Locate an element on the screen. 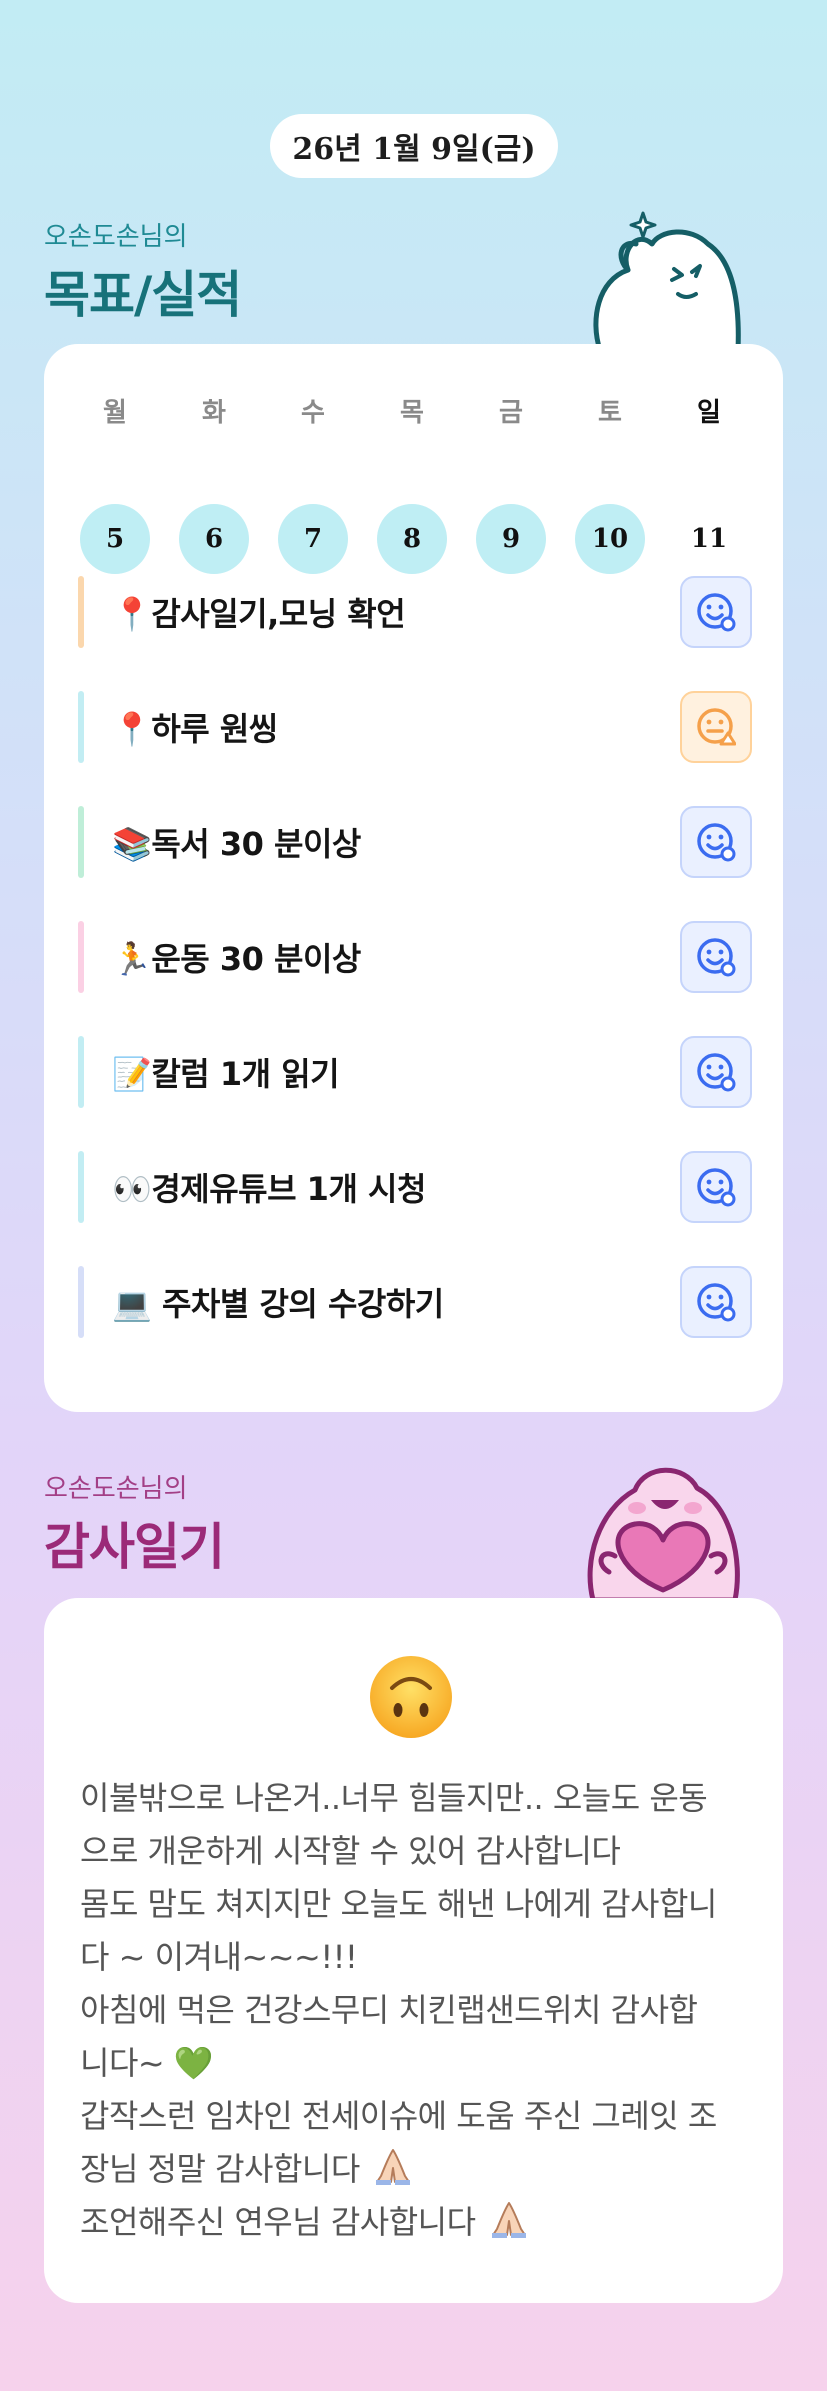 This screenshot has width=827, height=2391. diary-line: 아침에 먹은 건강스무디 치킨랩샌드위치 감사합 is located at coordinates (389, 2010).